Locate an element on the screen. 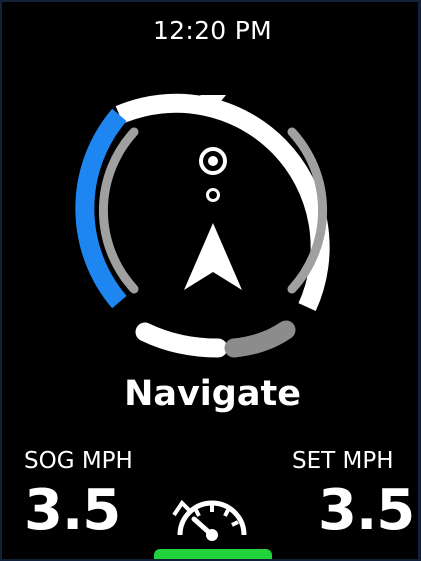 The image size is (421, 561). boat-arrow-icon is located at coordinates (213, 256).